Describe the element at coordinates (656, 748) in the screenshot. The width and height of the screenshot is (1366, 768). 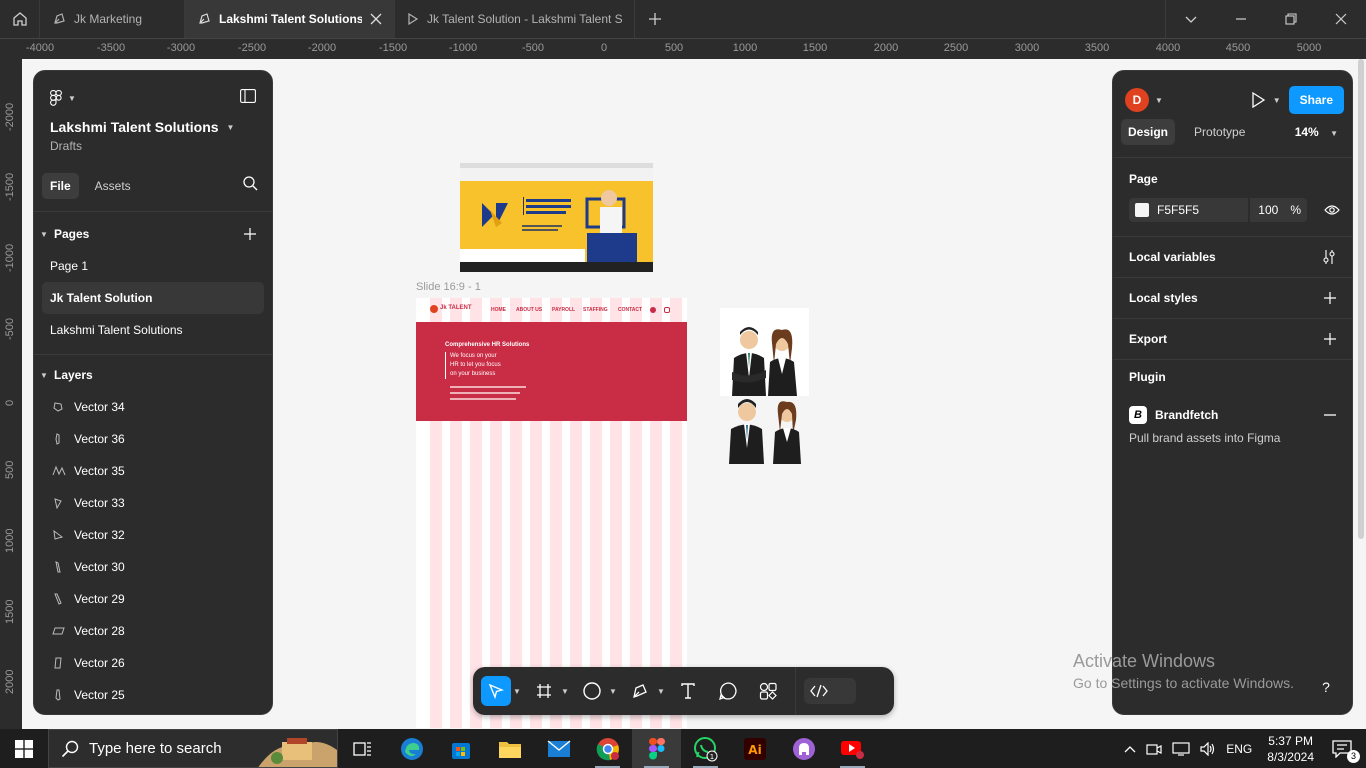
I see `figma-app` at that location.